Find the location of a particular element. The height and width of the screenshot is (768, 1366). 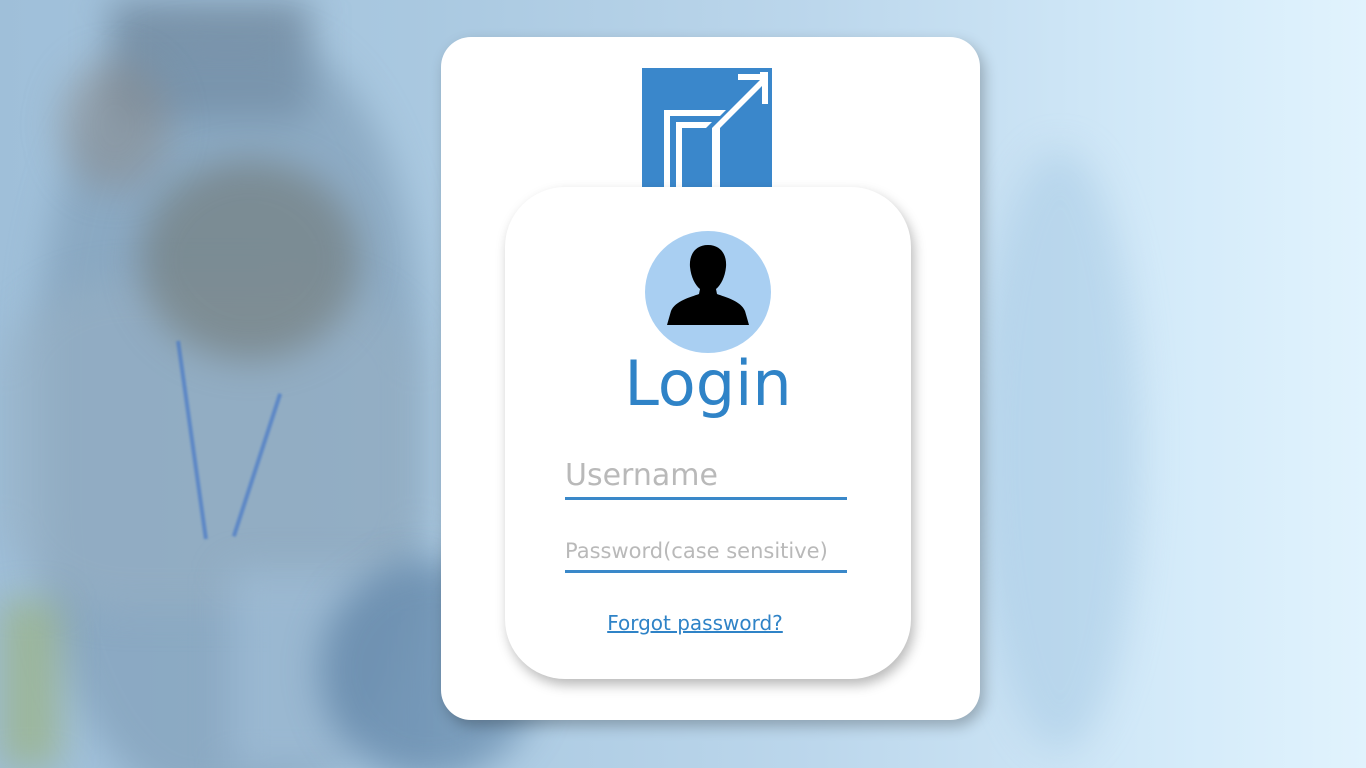

user-silhouette-icon is located at coordinates (708, 285).